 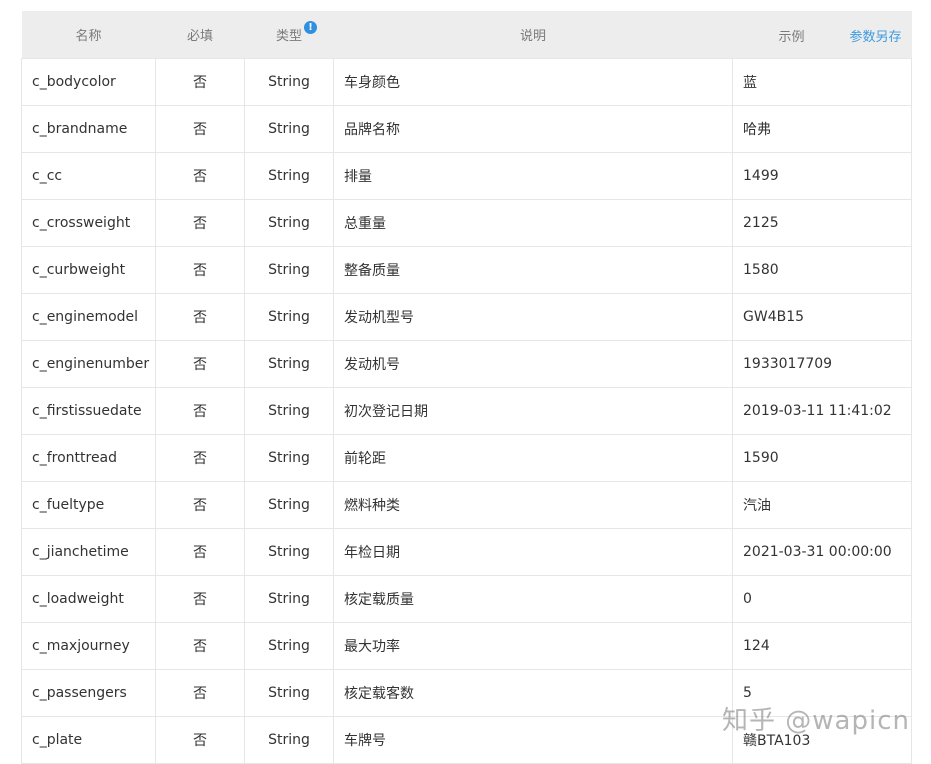 I want to click on header-description: 说明, so click(x=533, y=35).